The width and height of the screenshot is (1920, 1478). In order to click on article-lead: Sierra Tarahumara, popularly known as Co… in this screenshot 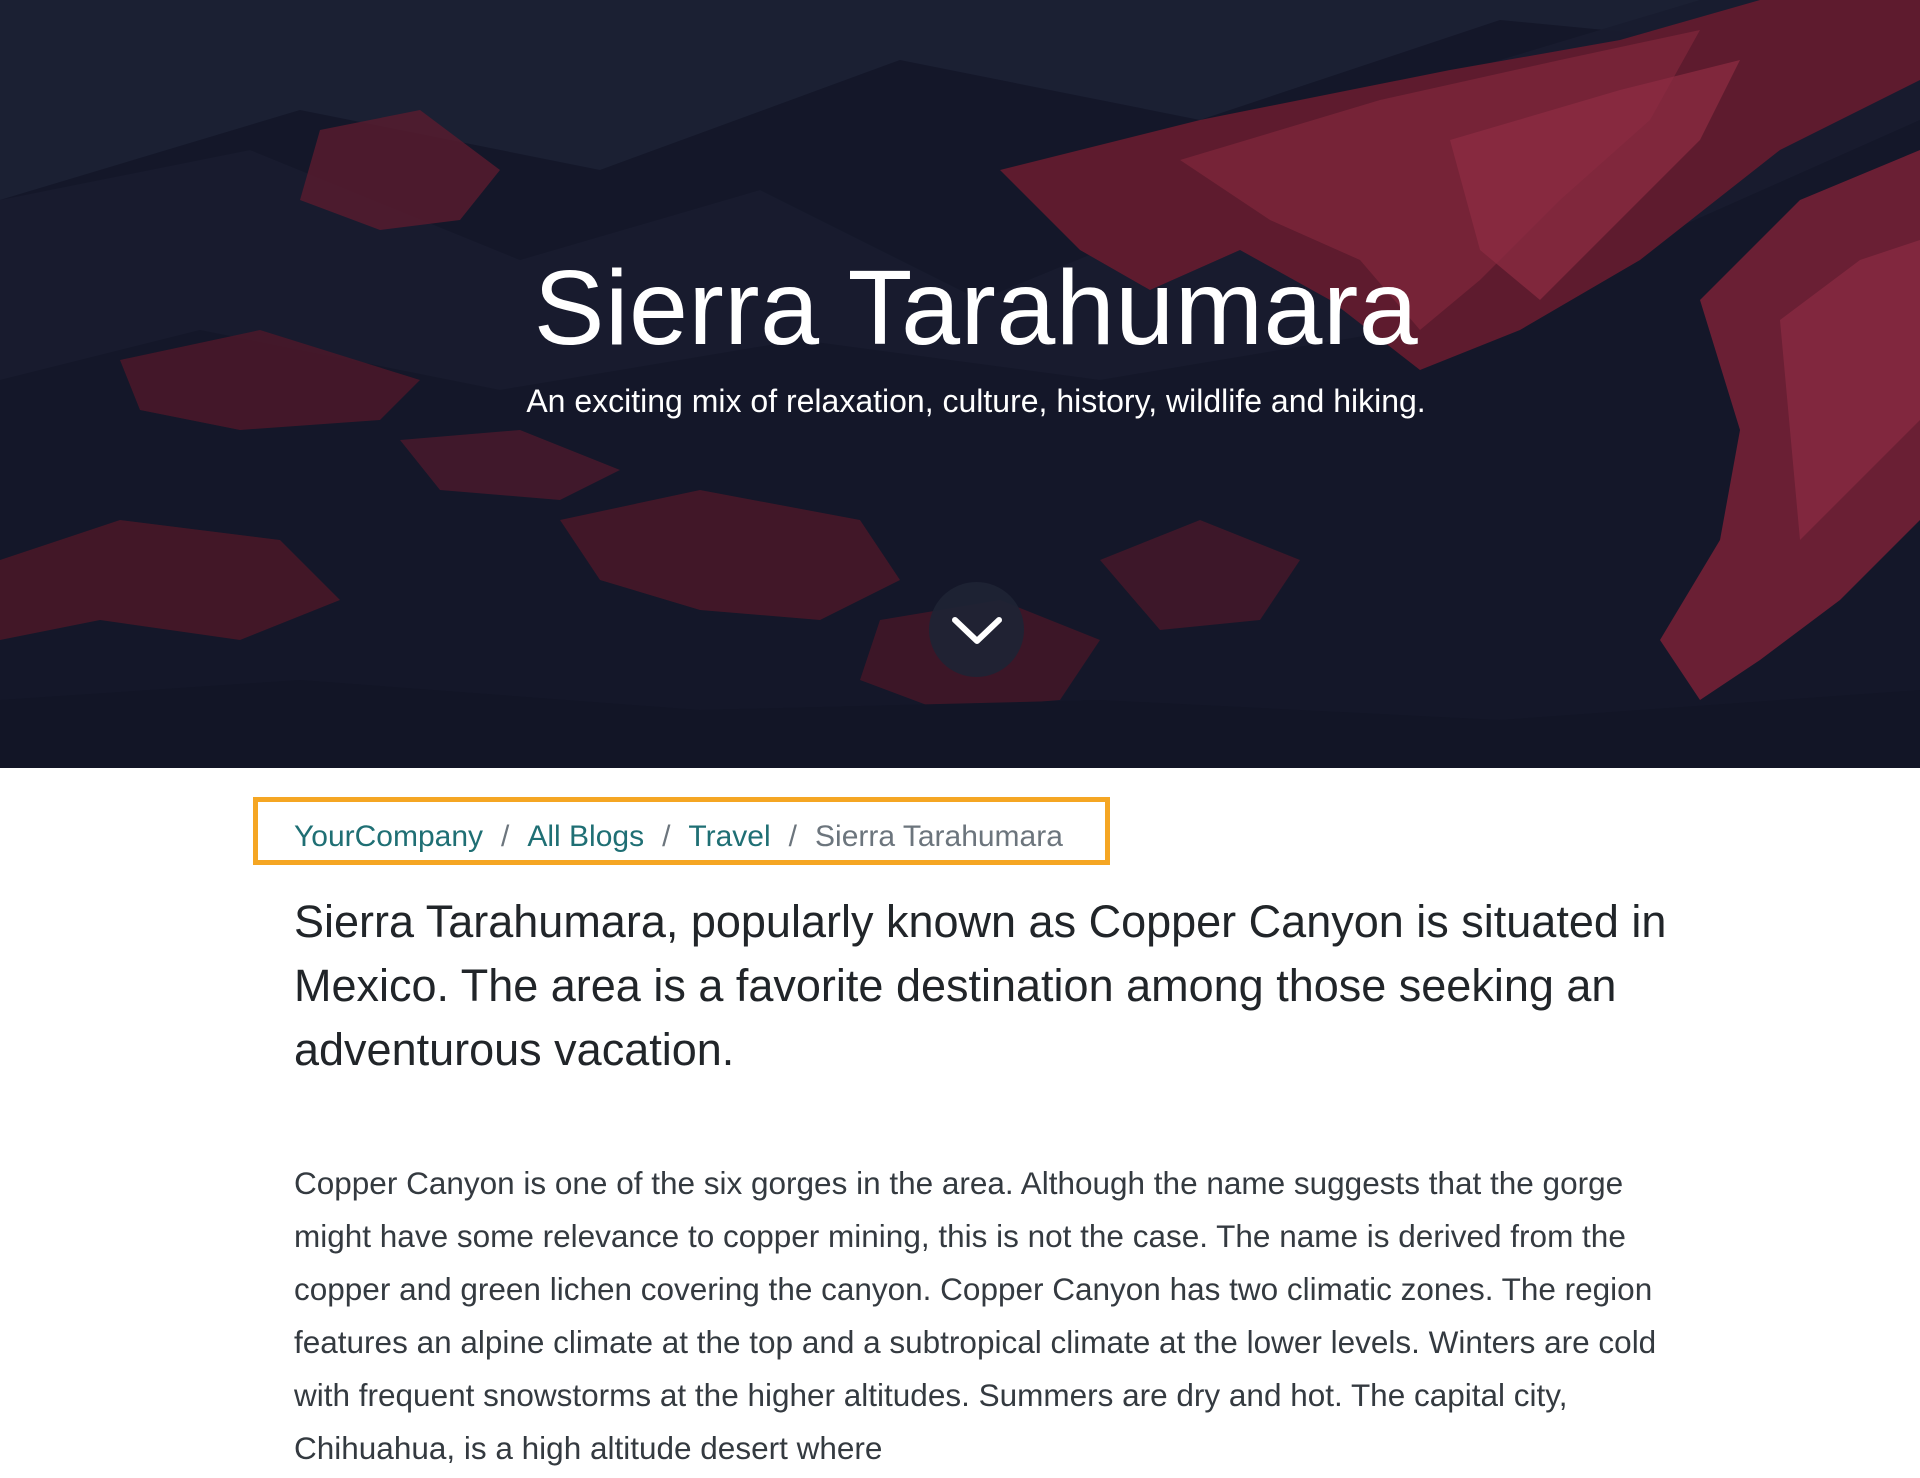, I will do `click(980, 985)`.